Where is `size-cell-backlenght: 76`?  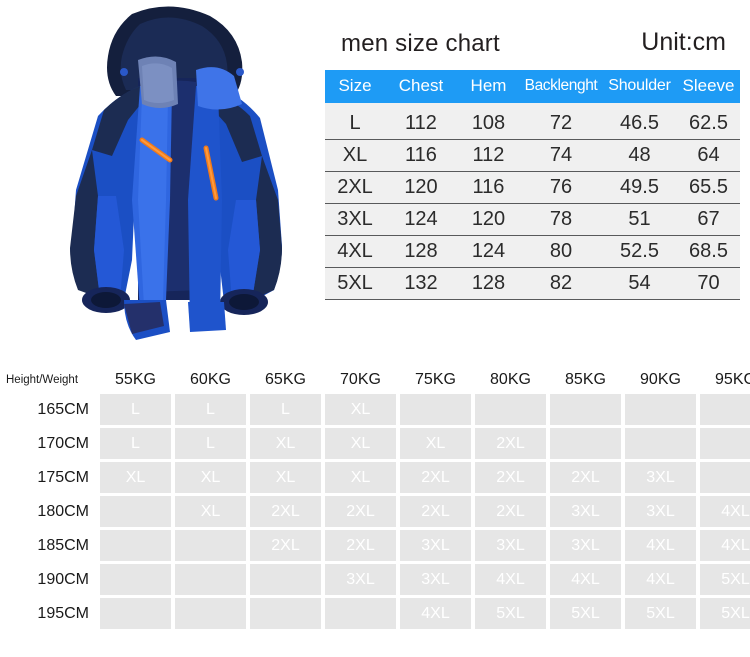 size-cell-backlenght: 76 is located at coordinates (561, 187).